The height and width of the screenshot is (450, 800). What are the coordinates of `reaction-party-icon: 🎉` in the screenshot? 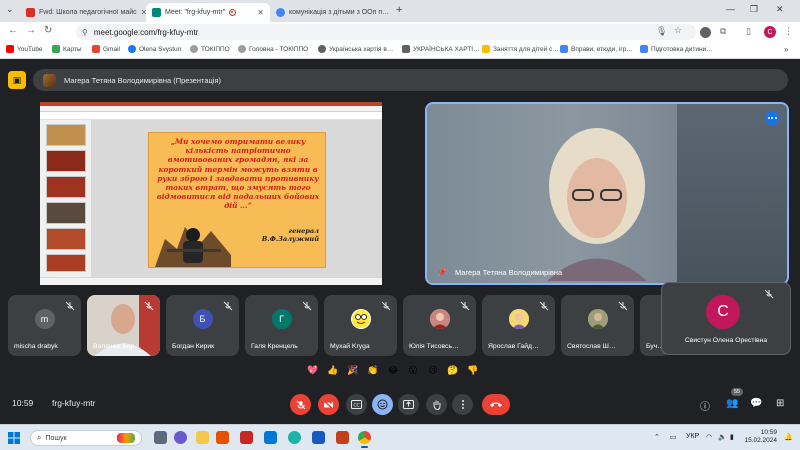 It's located at (353, 370).